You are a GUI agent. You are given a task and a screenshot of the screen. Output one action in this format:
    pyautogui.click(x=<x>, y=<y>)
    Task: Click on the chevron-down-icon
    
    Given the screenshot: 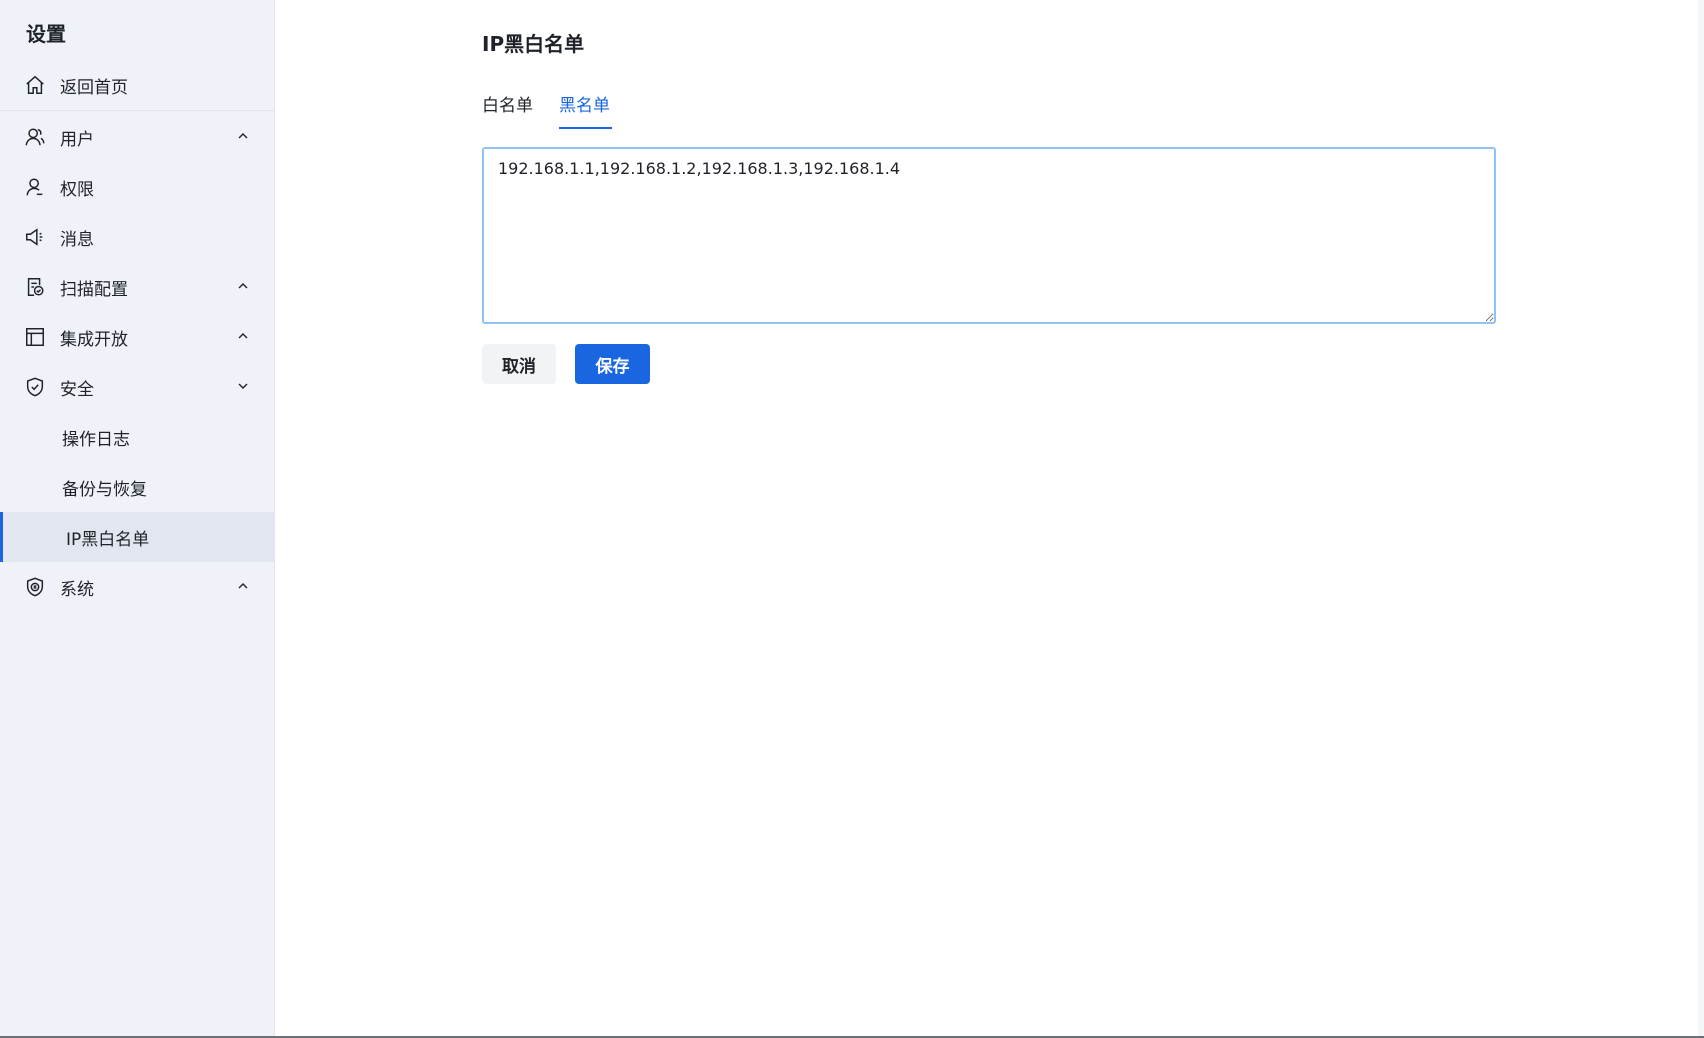 What is the action you would take?
    pyautogui.click(x=243, y=386)
    